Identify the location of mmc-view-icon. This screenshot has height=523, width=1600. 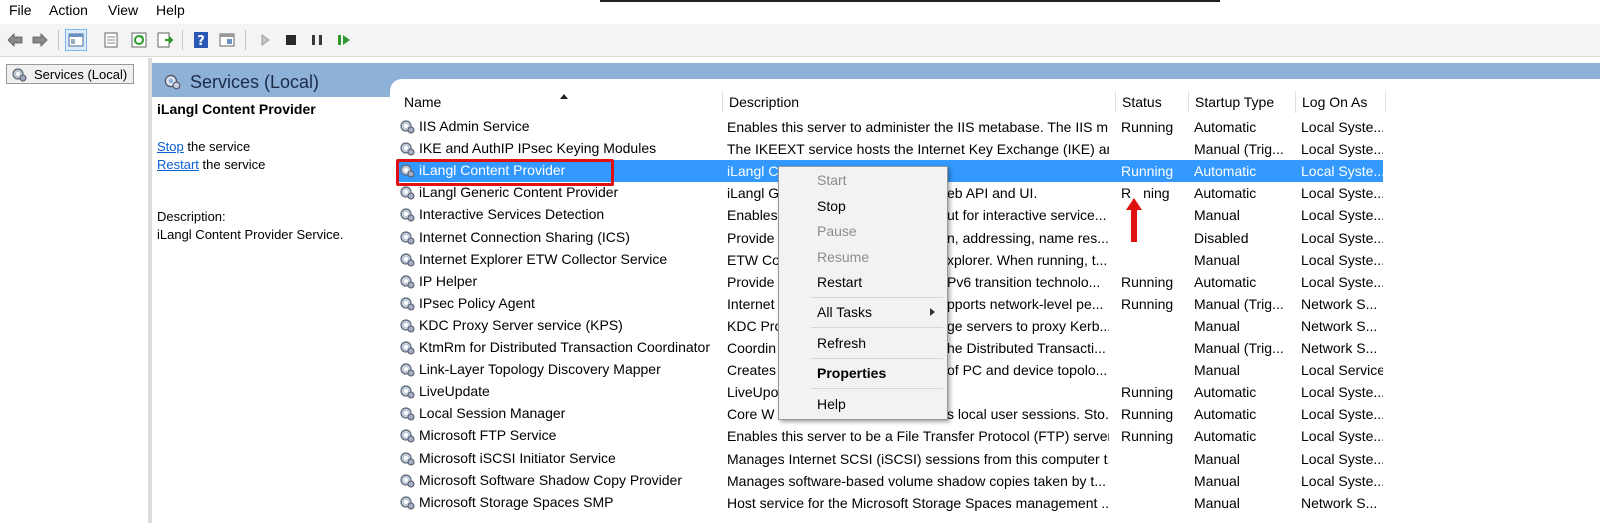
(227, 40).